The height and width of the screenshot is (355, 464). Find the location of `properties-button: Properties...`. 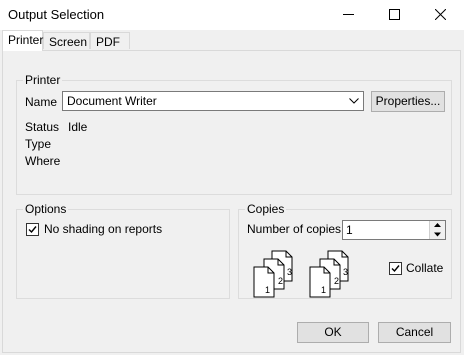

properties-button: Properties... is located at coordinates (408, 101).